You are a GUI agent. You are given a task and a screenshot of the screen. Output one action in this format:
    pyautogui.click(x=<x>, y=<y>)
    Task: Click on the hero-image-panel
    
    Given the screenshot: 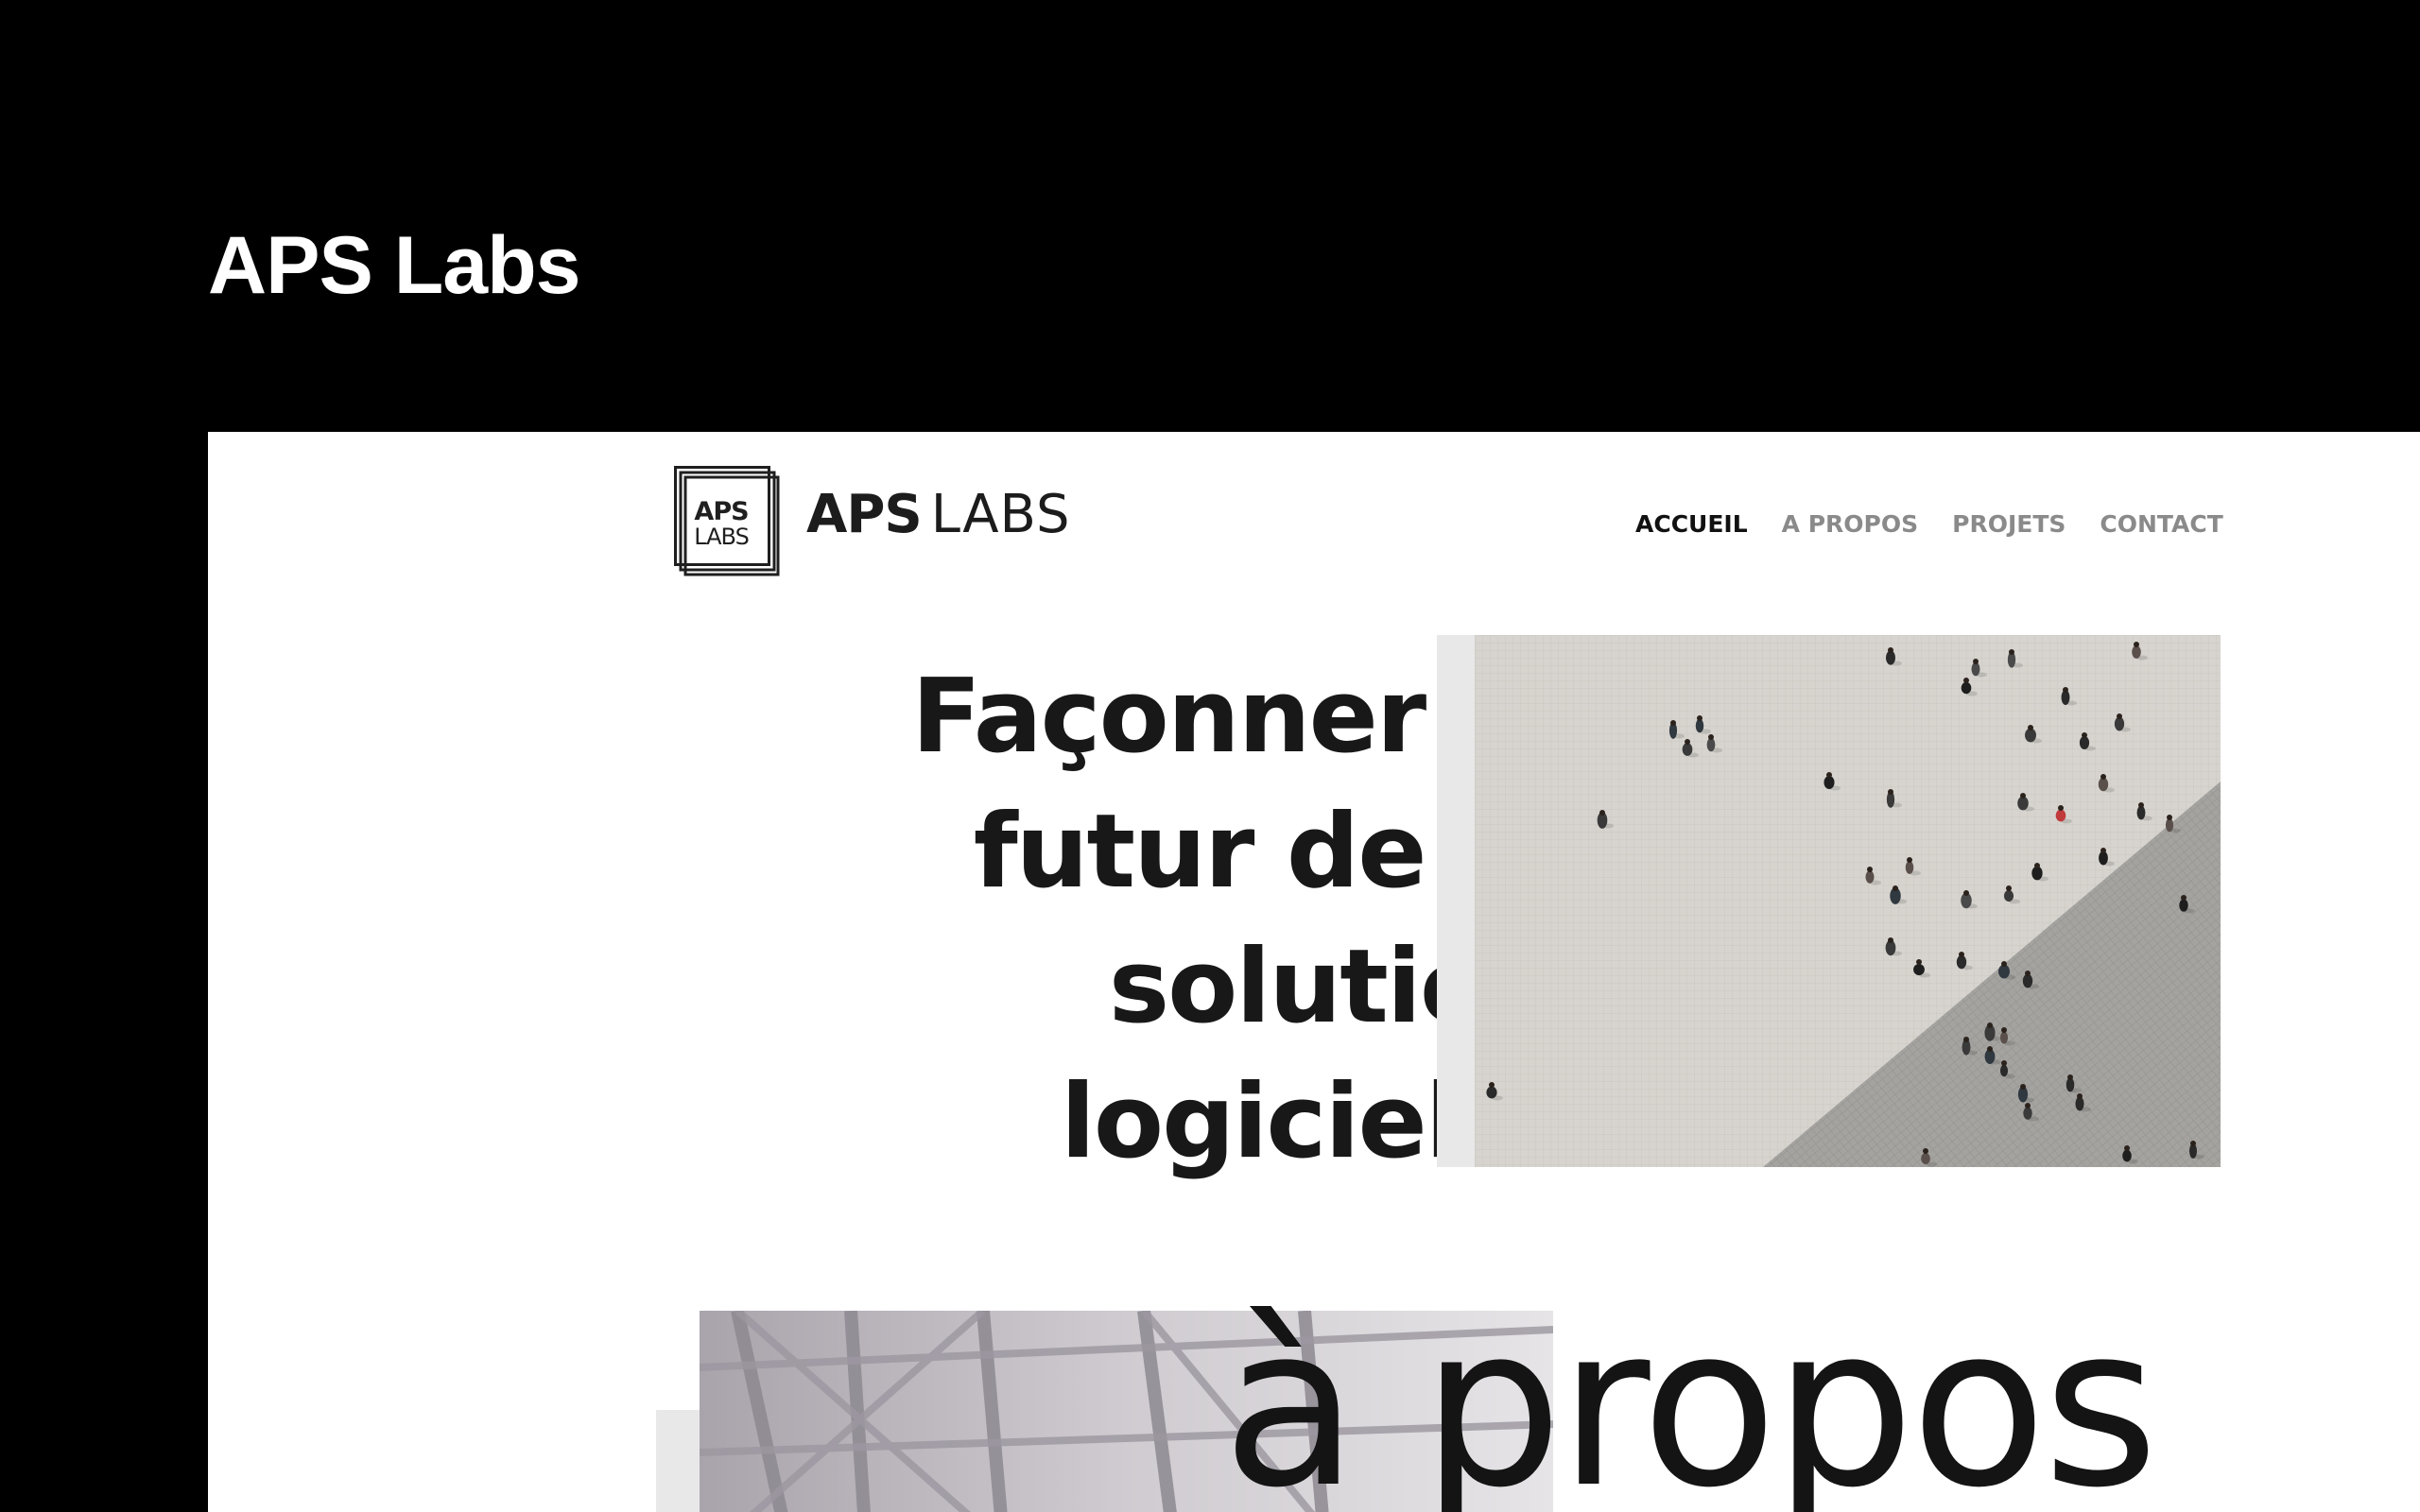 What is the action you would take?
    pyautogui.click(x=1829, y=901)
    